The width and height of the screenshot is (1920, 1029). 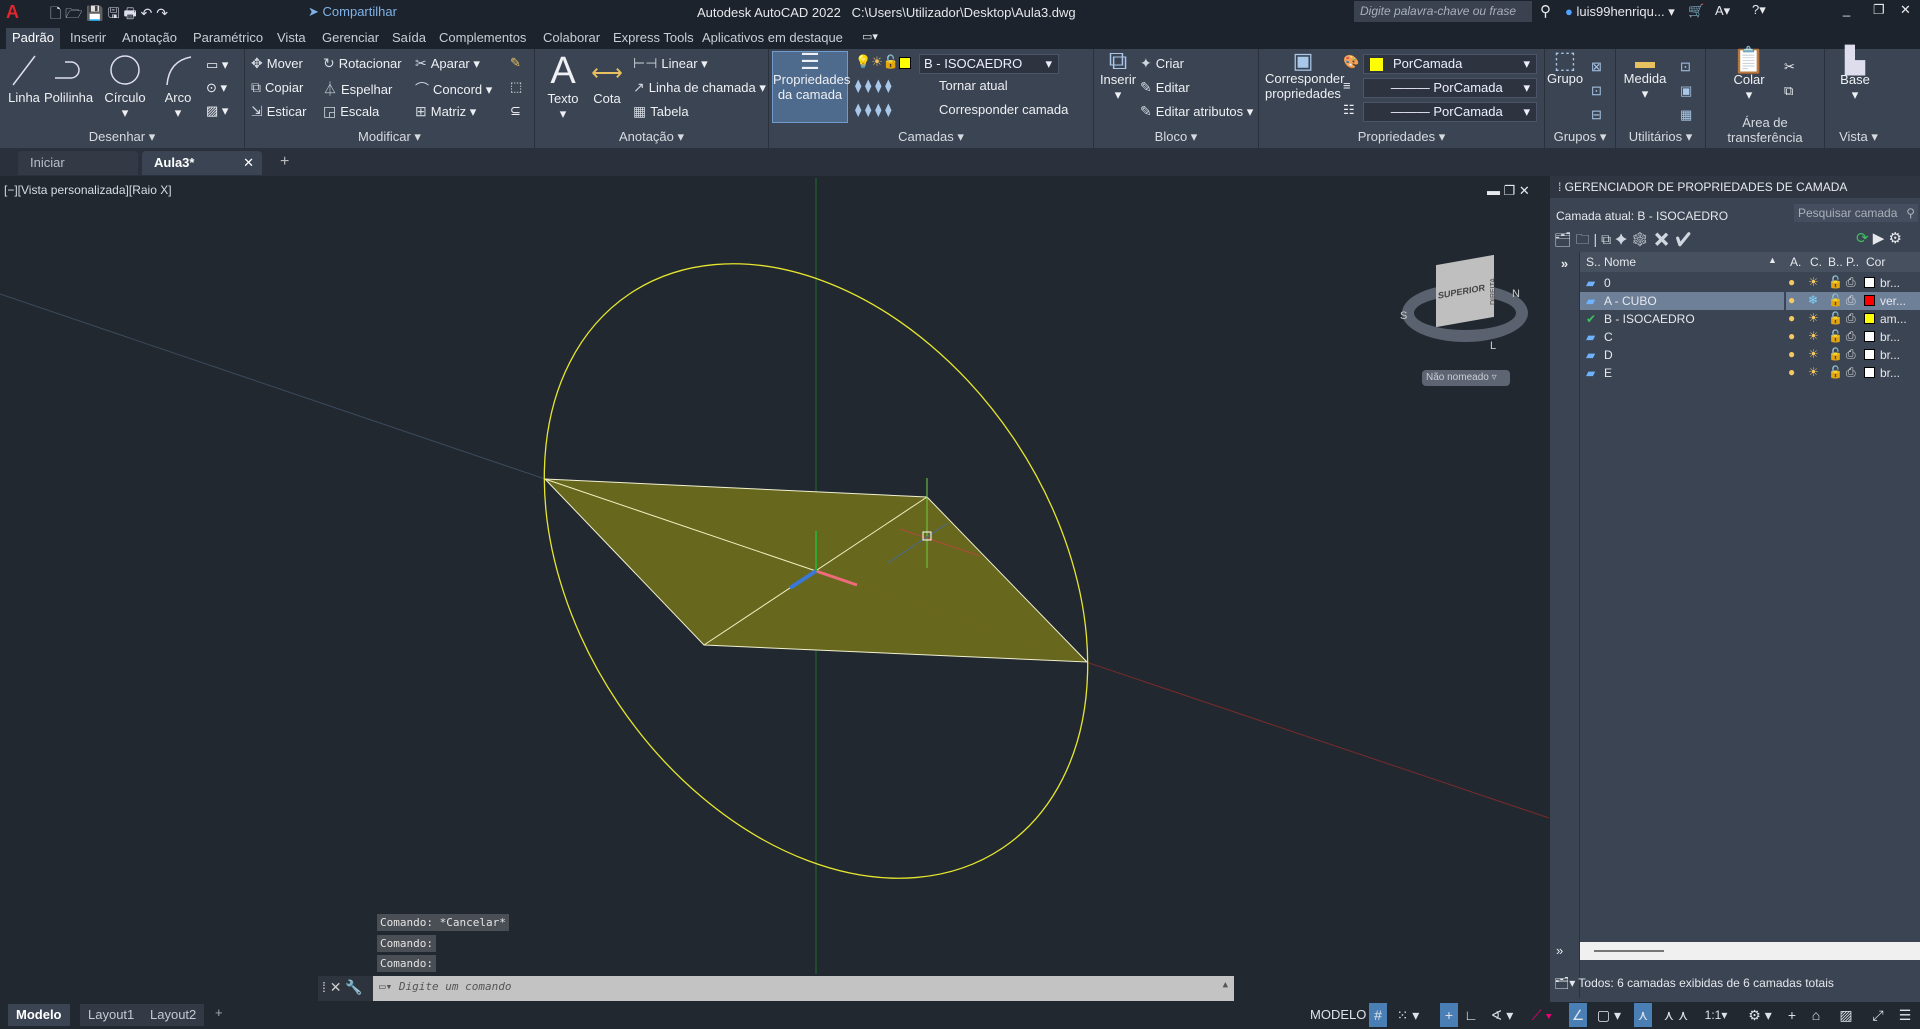 I want to click on compass-south: S, so click(x=1403, y=316).